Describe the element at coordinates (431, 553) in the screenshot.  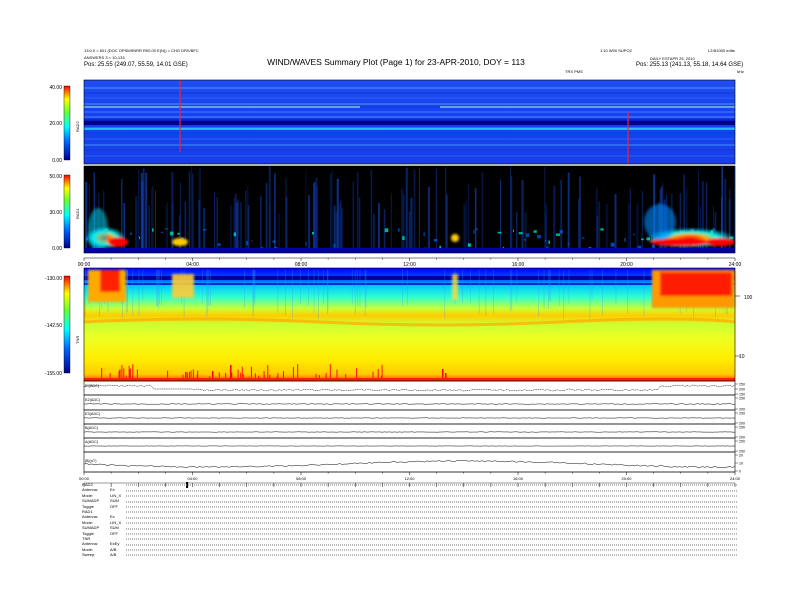
I see `footer-row-dots` at that location.